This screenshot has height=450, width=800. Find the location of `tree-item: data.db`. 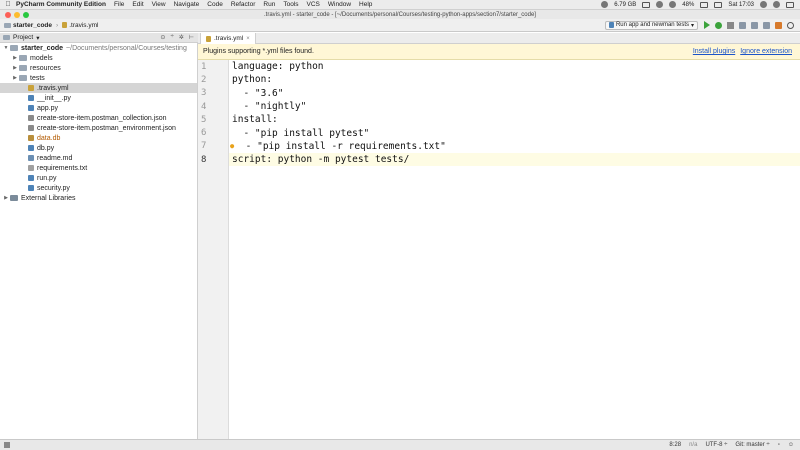

tree-item: data.db is located at coordinates (98, 138).